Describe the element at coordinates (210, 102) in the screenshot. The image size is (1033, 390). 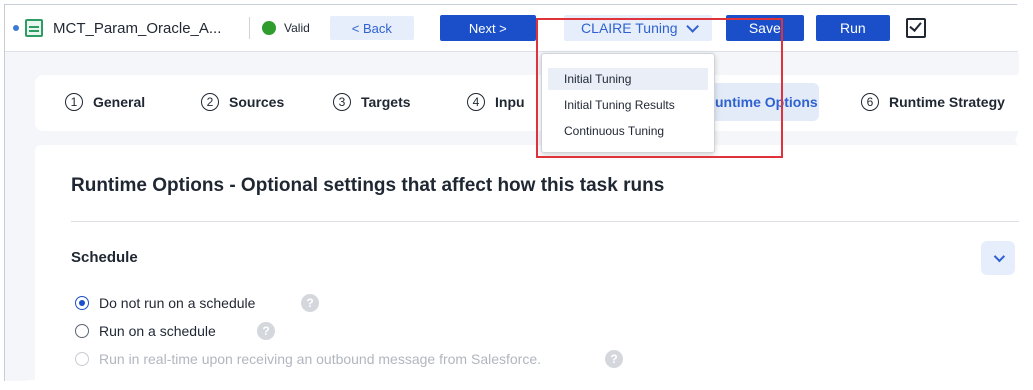
I see `step-number: 2` at that location.